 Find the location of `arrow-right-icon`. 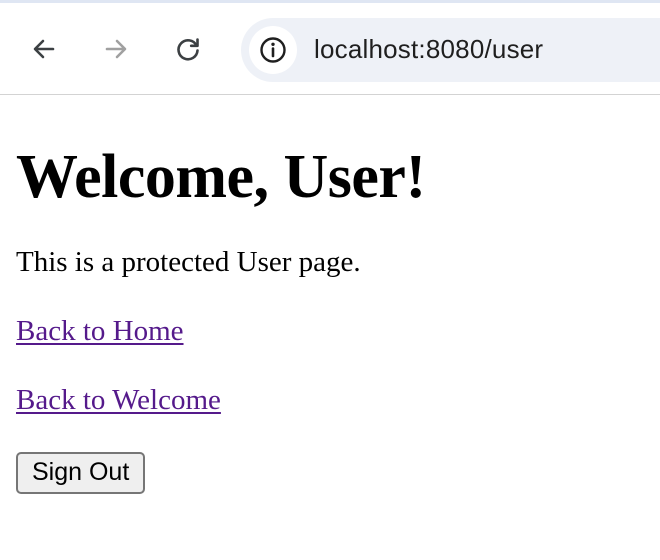

arrow-right-icon is located at coordinates (116, 49).